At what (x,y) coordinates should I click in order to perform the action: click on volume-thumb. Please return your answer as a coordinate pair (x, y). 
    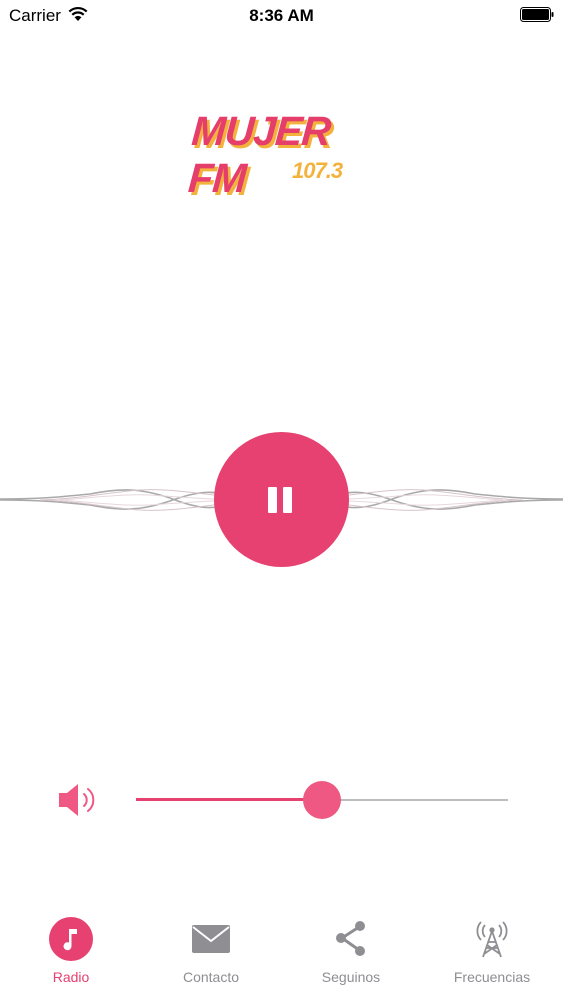
    Looking at the image, I should click on (322, 800).